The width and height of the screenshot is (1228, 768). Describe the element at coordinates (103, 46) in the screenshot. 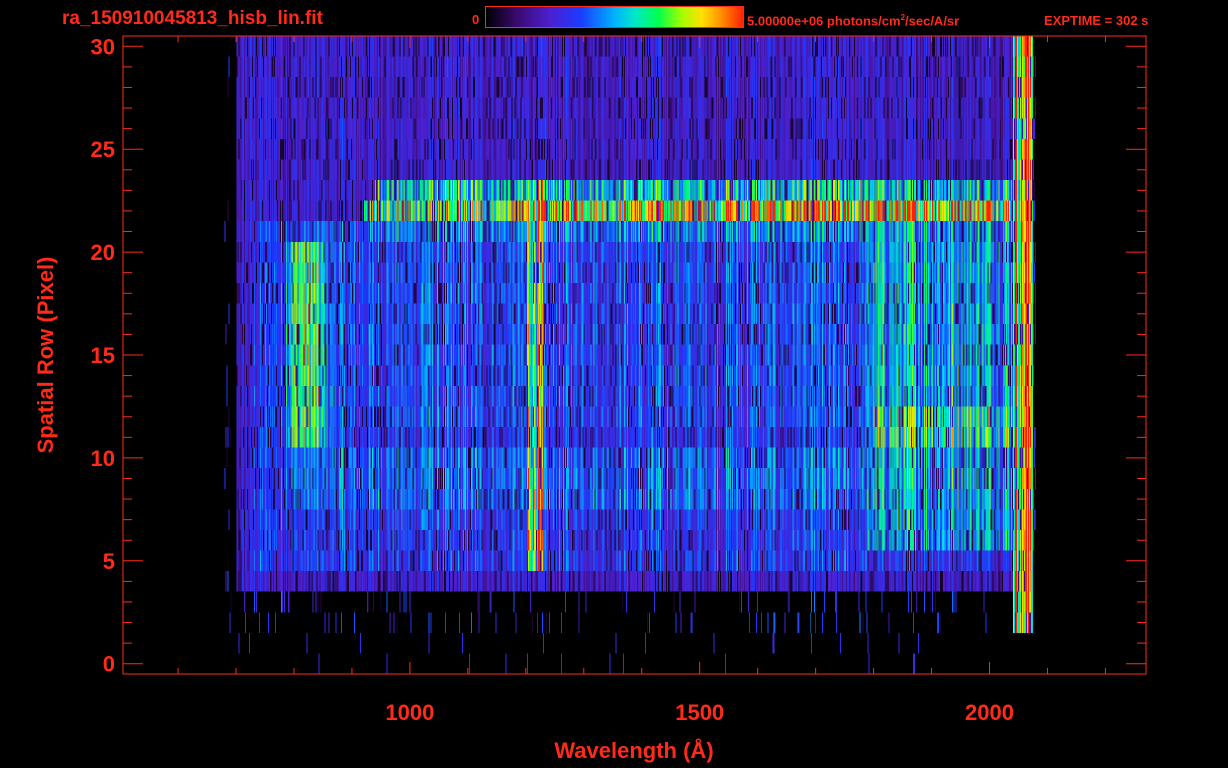

I see `y-tick-label: 30` at that location.